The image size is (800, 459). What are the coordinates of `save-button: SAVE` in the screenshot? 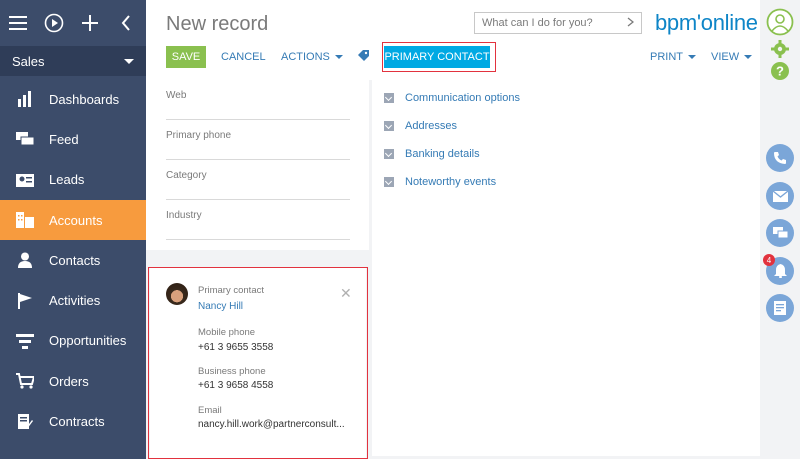 It's located at (186, 57).